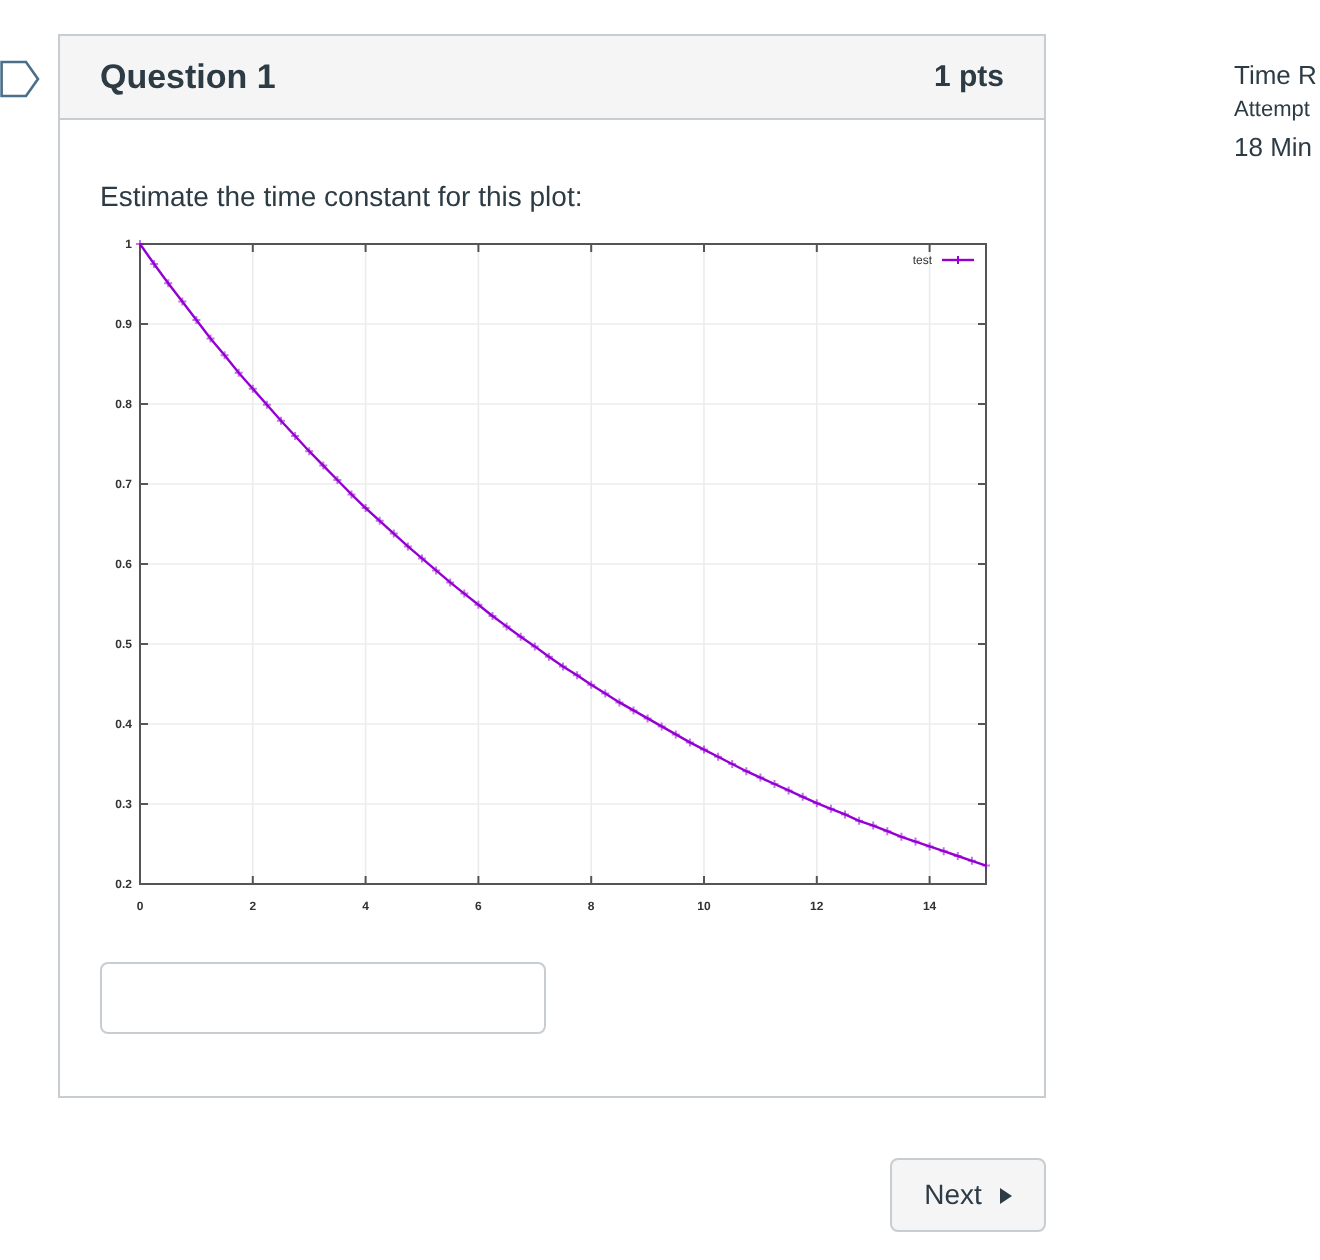  I want to click on points-label: 1 pts, so click(968, 77).